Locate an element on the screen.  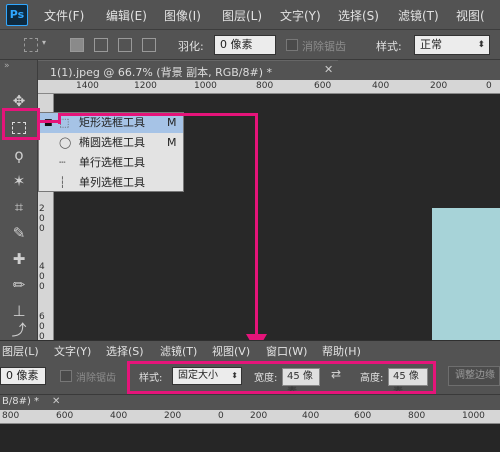
menu-image: 图像(I) is located at coordinates (182, 15).